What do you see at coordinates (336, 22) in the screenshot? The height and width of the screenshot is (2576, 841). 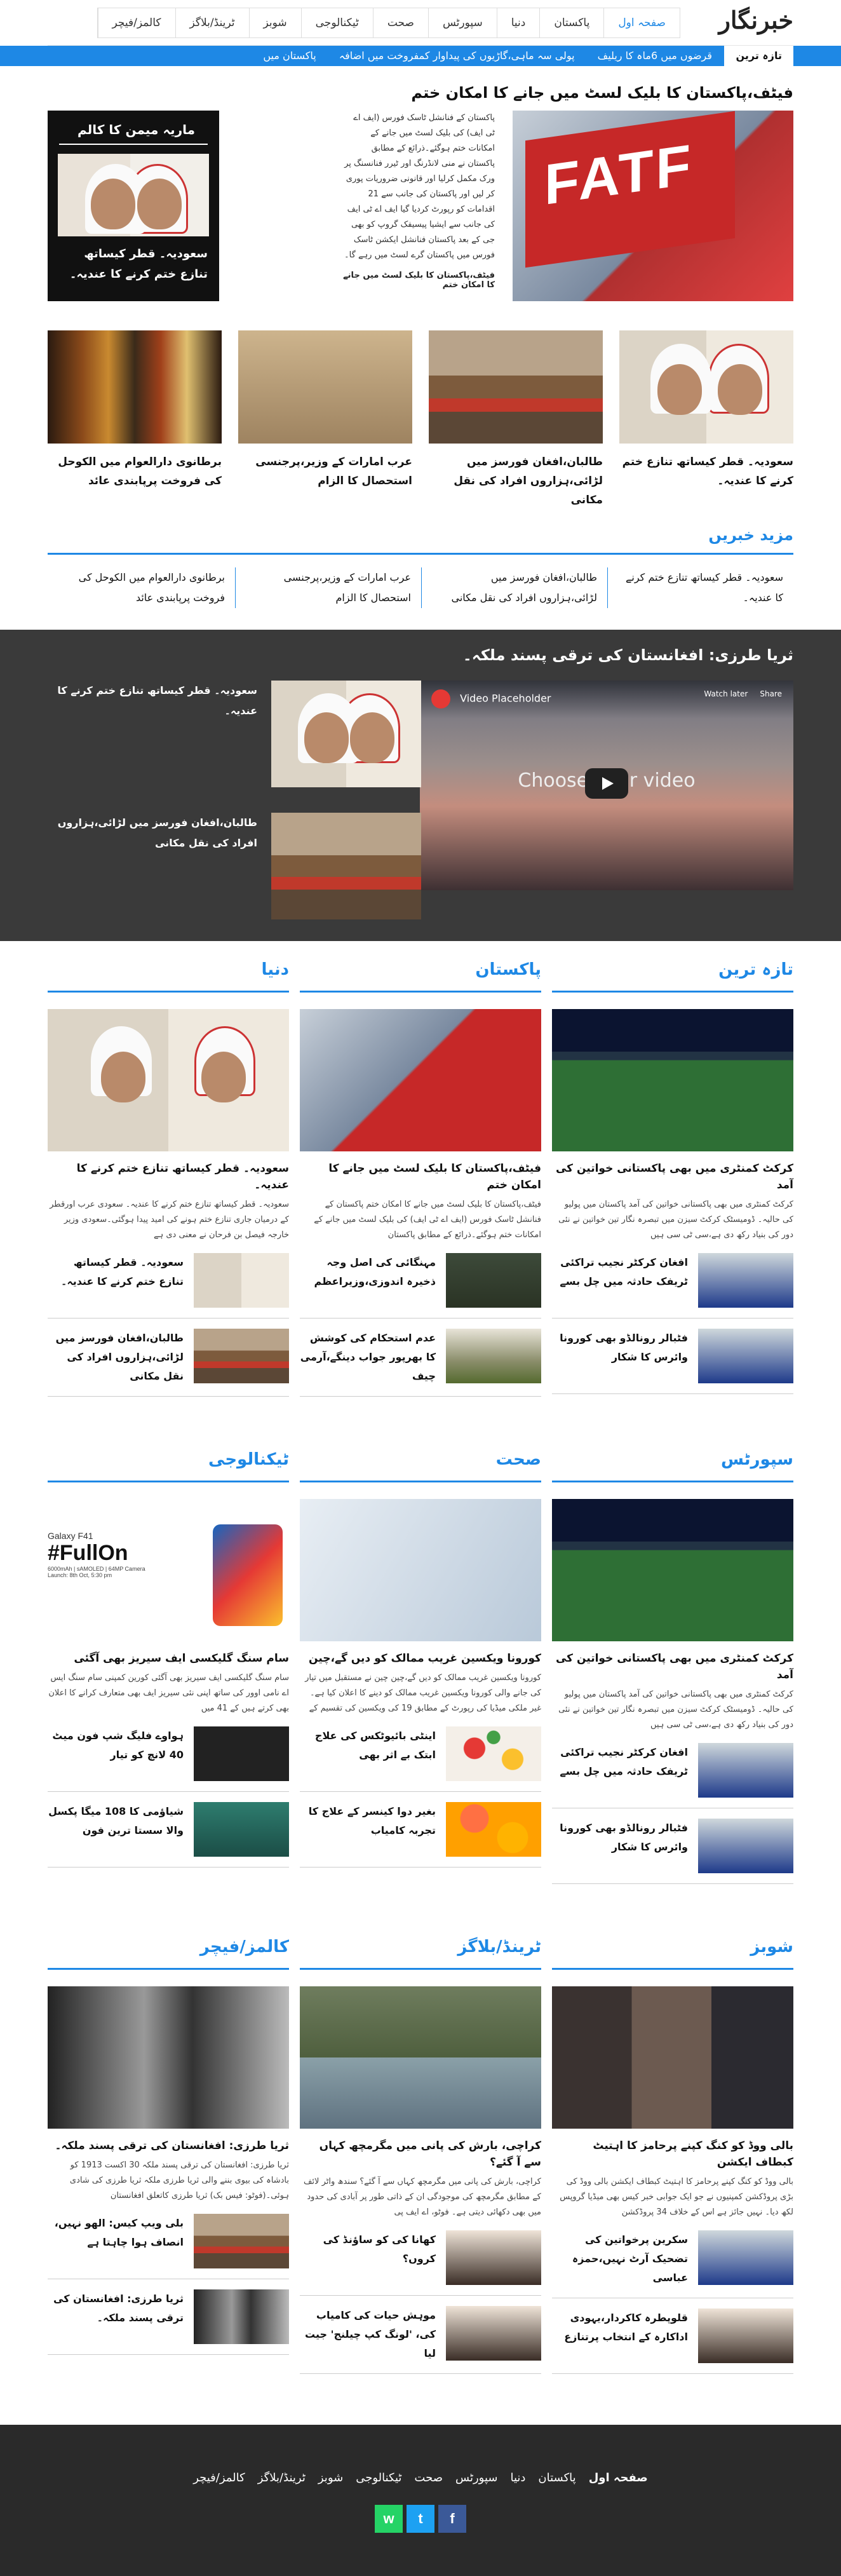 I see `nav-technology: ٹیکنالوجی` at bounding box center [336, 22].